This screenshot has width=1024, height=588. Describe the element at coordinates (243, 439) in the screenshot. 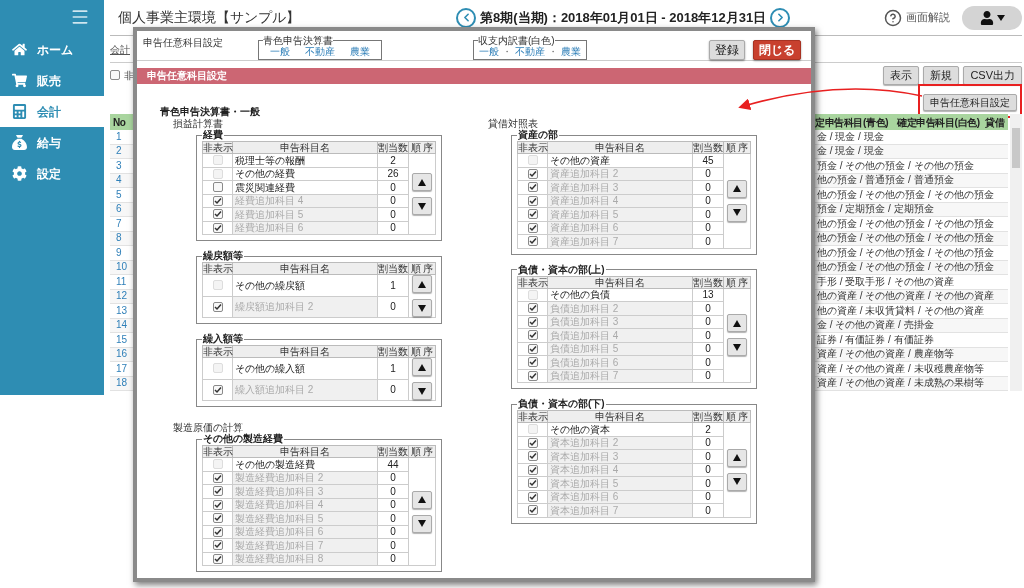

I see `group-legend: その他の製造経費` at that location.